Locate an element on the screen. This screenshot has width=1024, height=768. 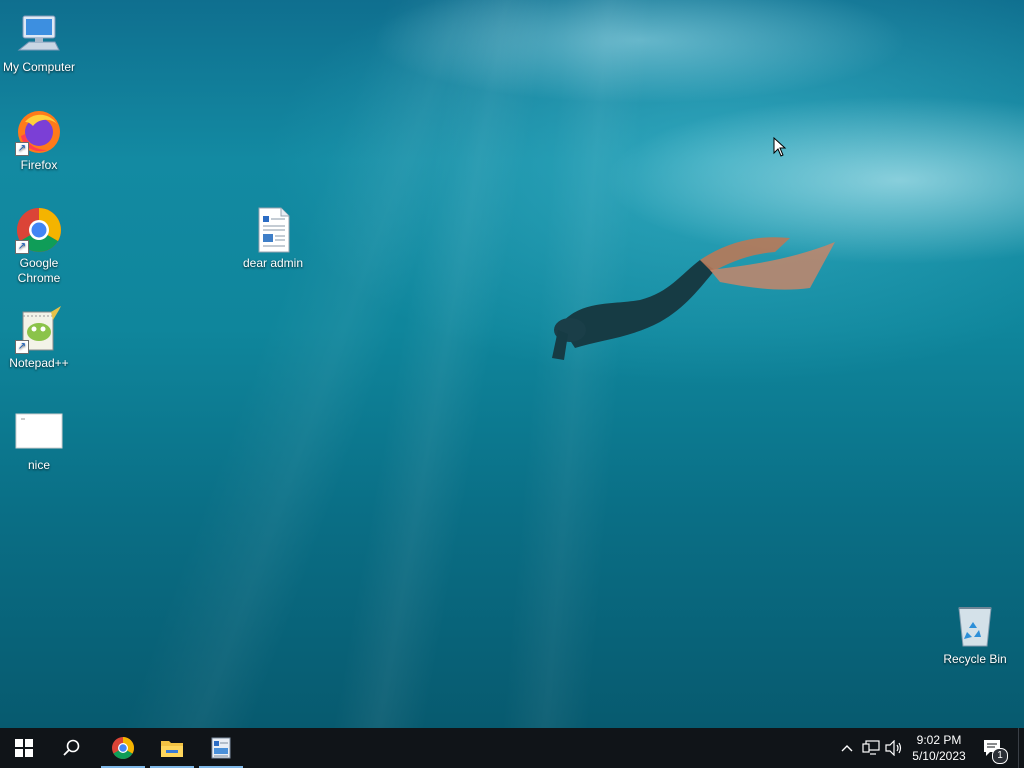
desktop-icon-nice: nice is located at coordinates (39, 440).